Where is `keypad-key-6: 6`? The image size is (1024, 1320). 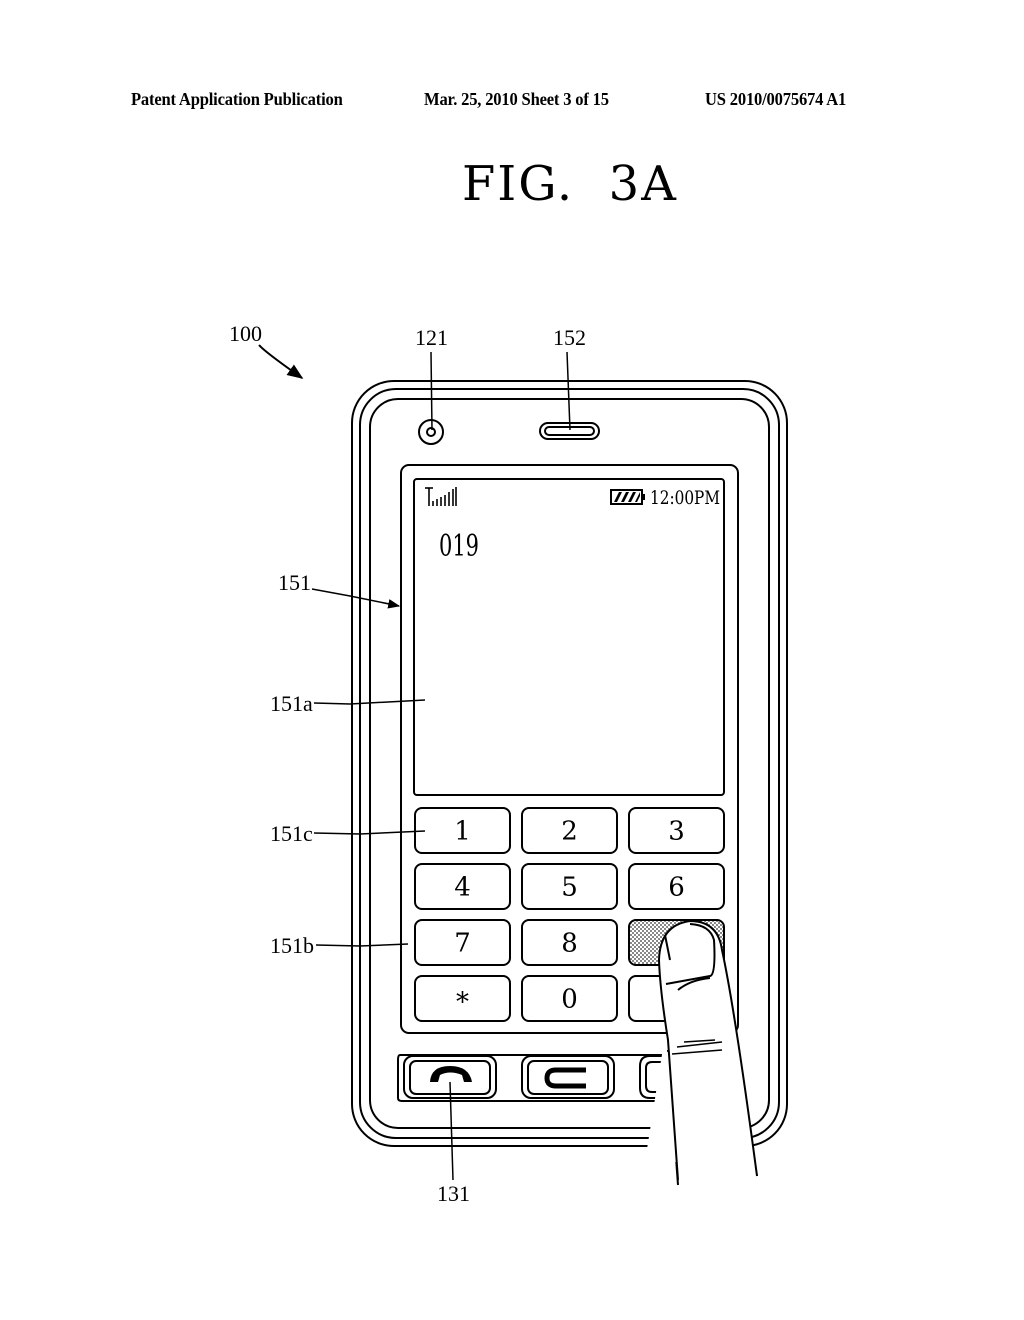
keypad-key-6: 6 is located at coordinates (676, 886).